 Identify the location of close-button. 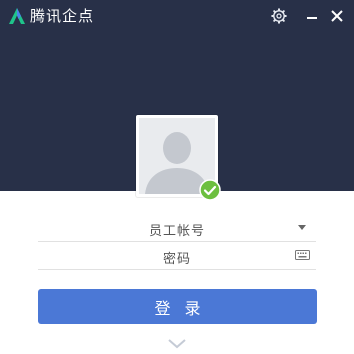
(337, 16).